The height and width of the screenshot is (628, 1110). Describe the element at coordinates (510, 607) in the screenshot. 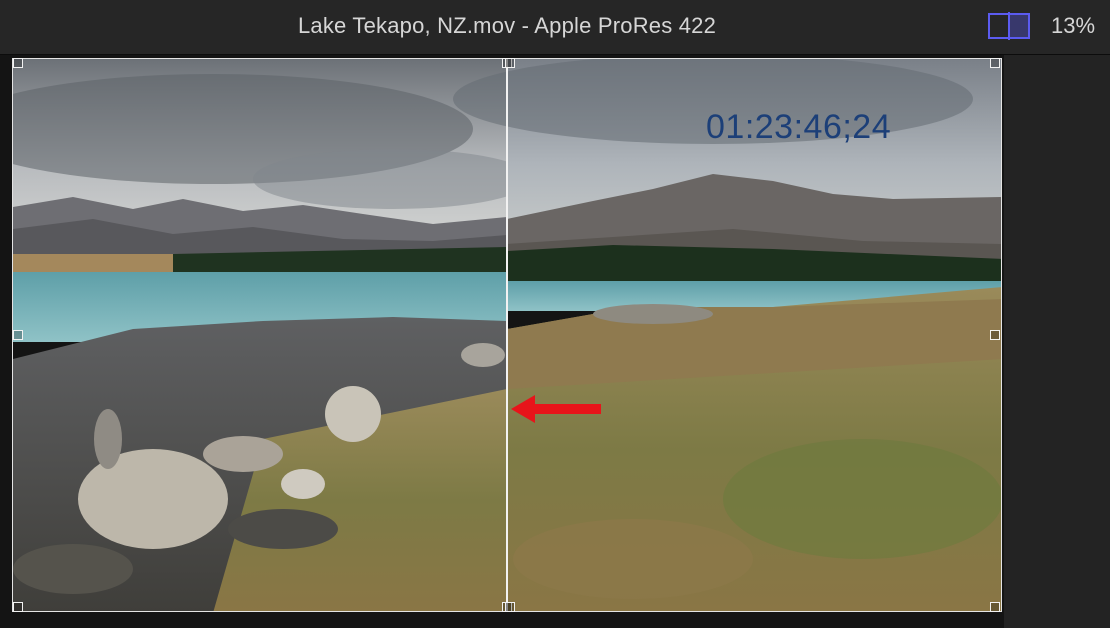

I see `frame-handle-bottom-center-right` at that location.